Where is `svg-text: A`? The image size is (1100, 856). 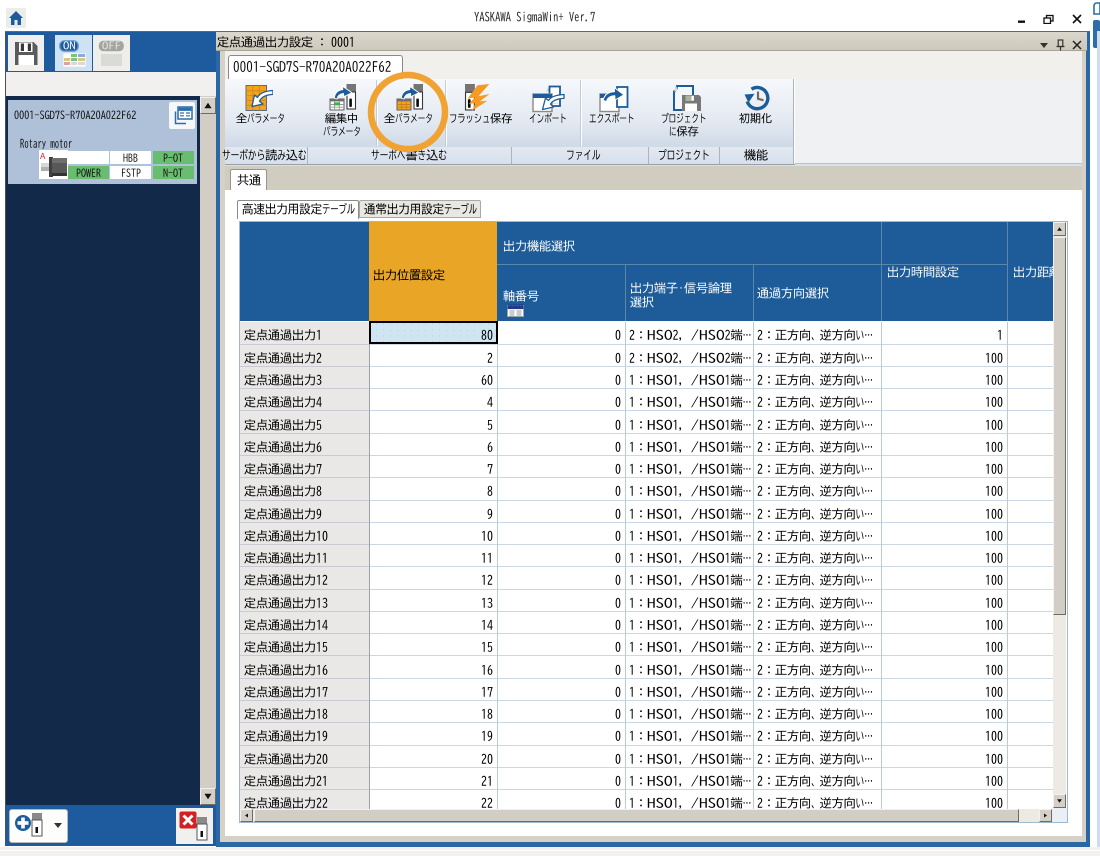
svg-text: A is located at coordinates (43, 156).